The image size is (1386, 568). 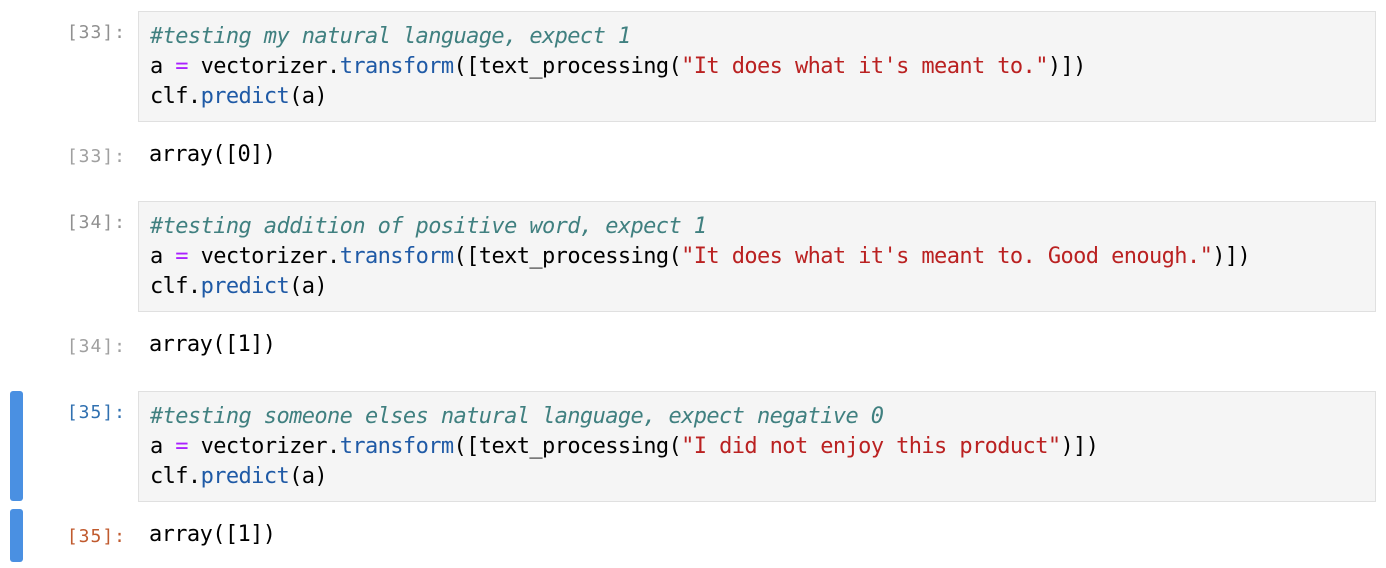 I want to click on code-comment: #testing my natural language, expect 1, so click(x=390, y=36).